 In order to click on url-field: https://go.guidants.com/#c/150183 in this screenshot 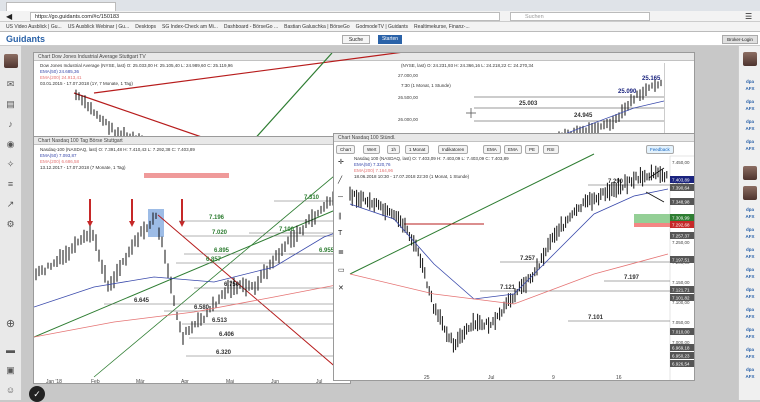, I will do `click(265, 16)`.